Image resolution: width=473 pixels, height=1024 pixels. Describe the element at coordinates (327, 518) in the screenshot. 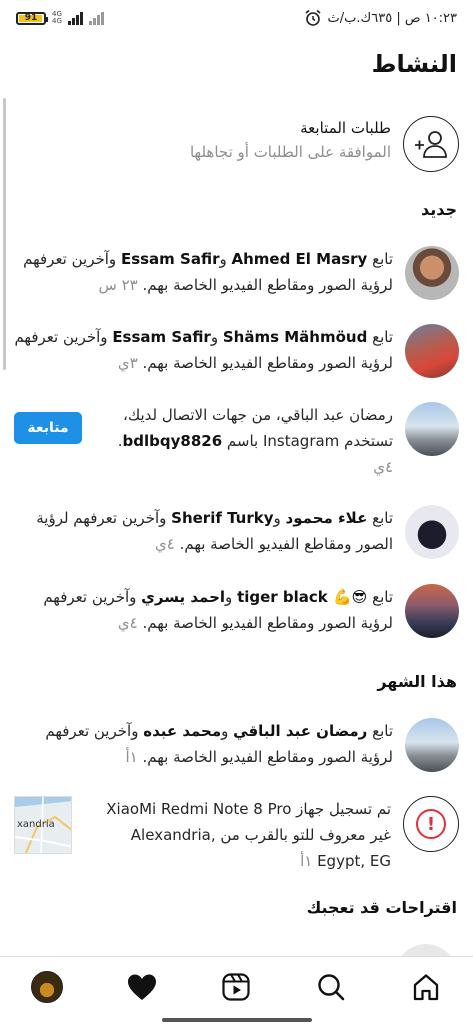

I see `user-link: علاء محمود` at that location.